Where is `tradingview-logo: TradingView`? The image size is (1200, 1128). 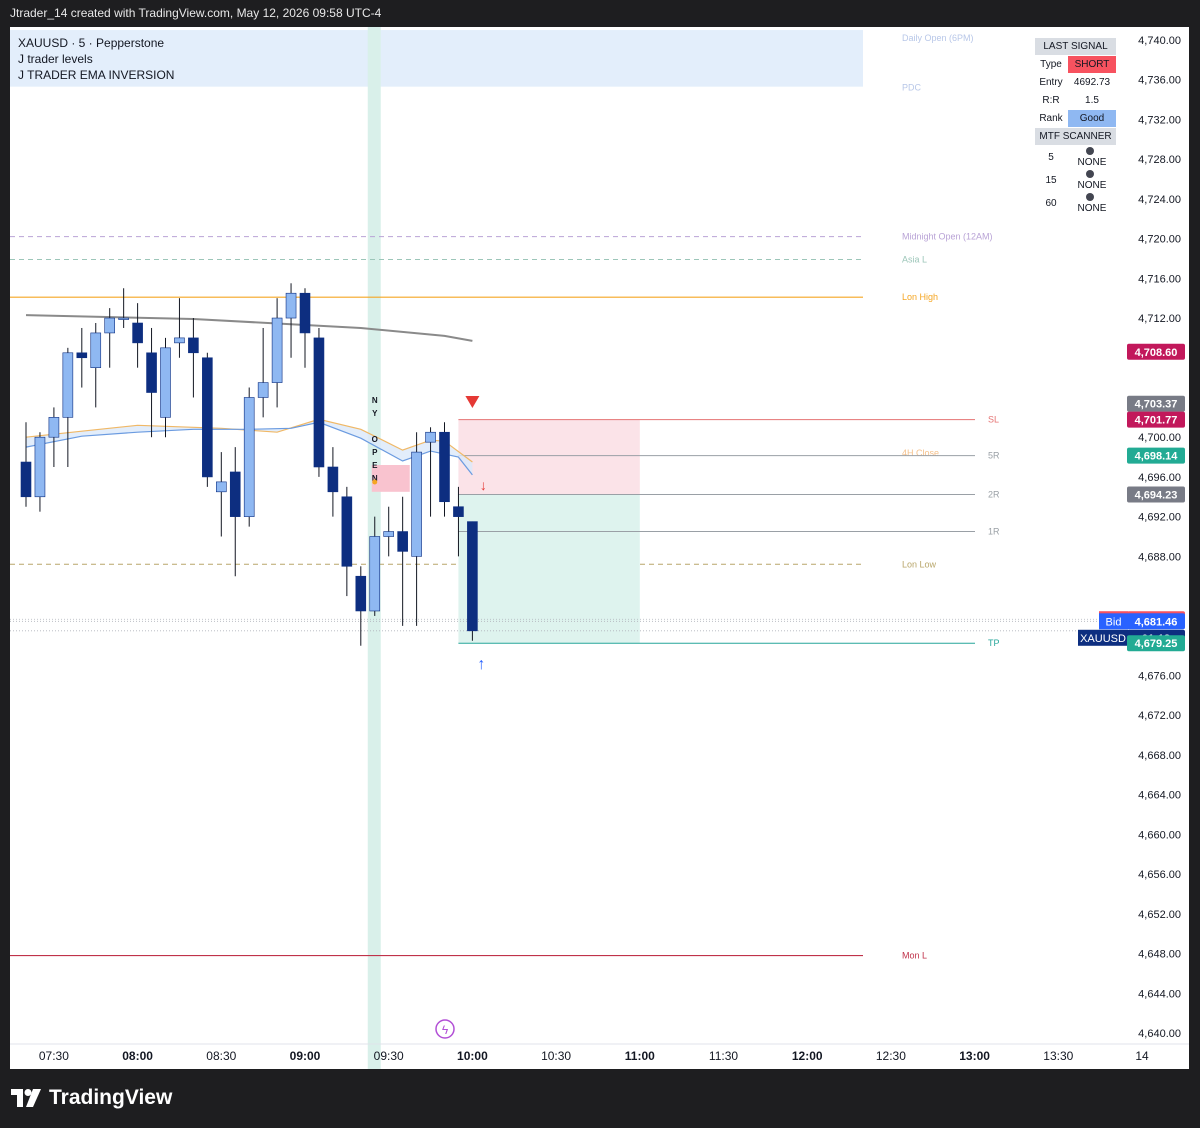
tradingview-logo: TradingView is located at coordinates (91, 1098).